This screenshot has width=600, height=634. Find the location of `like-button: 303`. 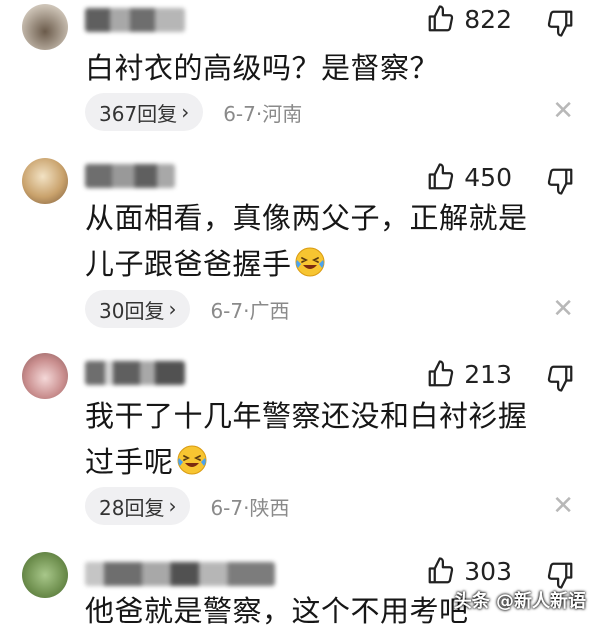

like-button: 303 is located at coordinates (469, 571).